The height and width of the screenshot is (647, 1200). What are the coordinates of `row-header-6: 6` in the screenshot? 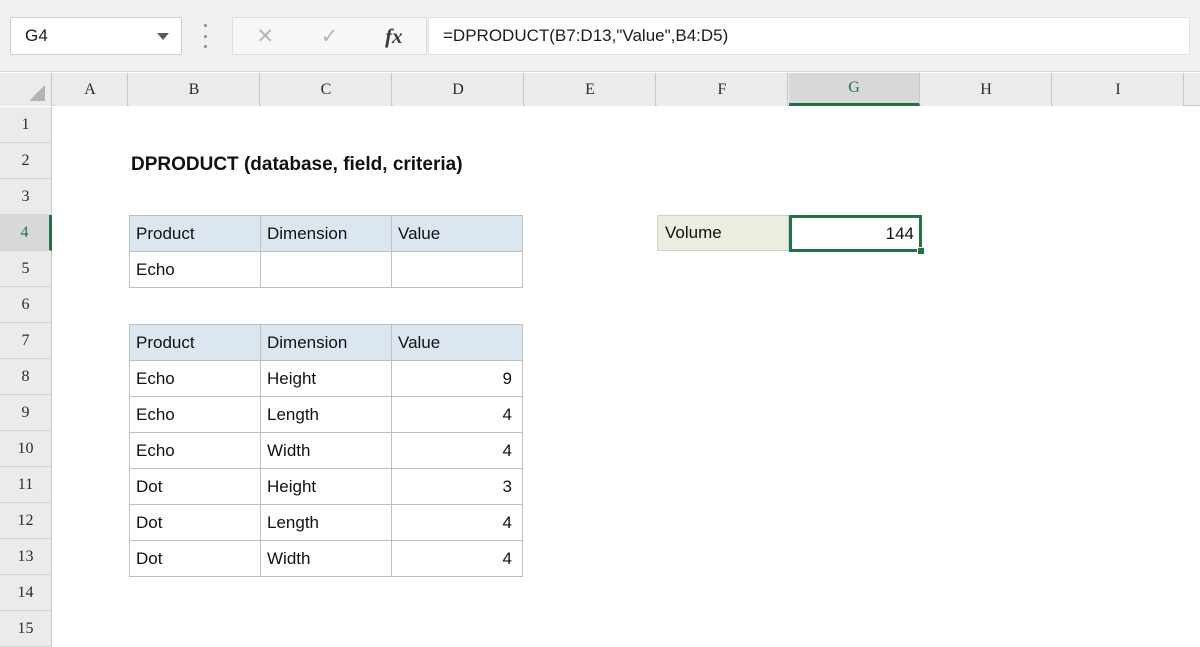 It's located at (26, 305).